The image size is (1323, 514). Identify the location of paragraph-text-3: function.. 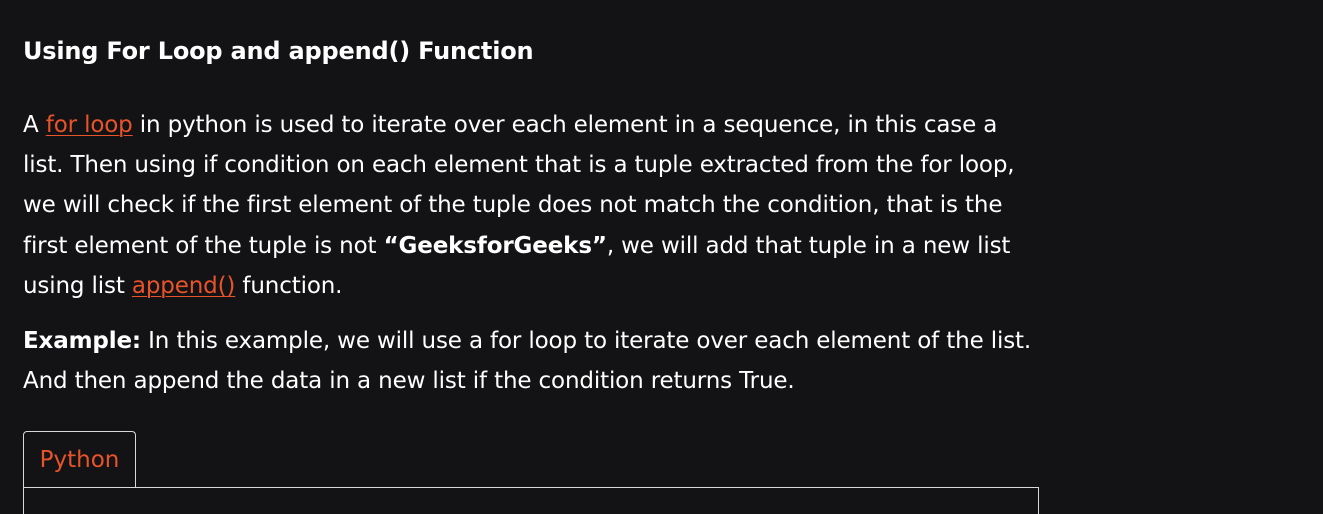
(289, 285).